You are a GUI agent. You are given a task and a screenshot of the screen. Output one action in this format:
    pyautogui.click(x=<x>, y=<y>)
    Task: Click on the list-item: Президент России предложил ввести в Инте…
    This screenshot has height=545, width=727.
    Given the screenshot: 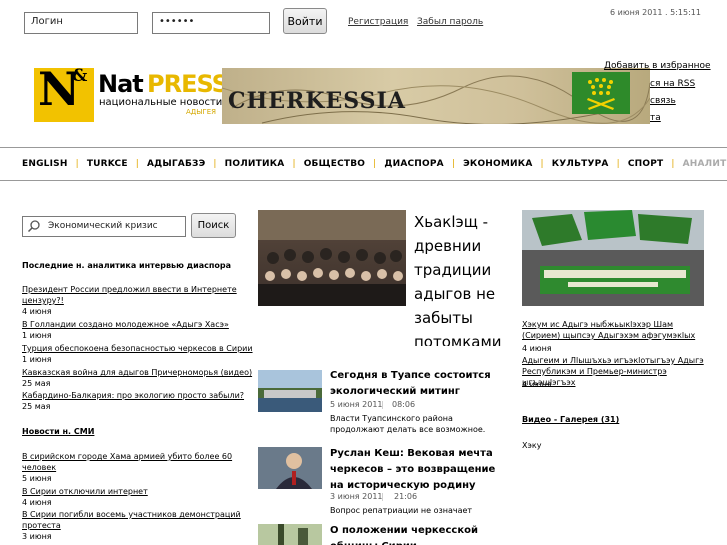 What is the action you would take?
    pyautogui.click(x=139, y=295)
    